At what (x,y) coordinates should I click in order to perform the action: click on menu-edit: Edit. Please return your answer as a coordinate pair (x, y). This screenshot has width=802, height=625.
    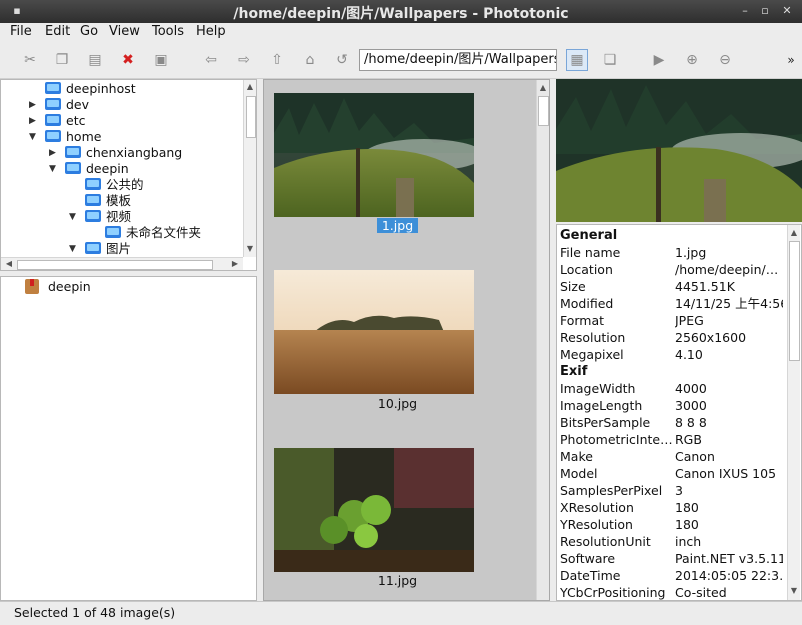
    Looking at the image, I should click on (57, 31).